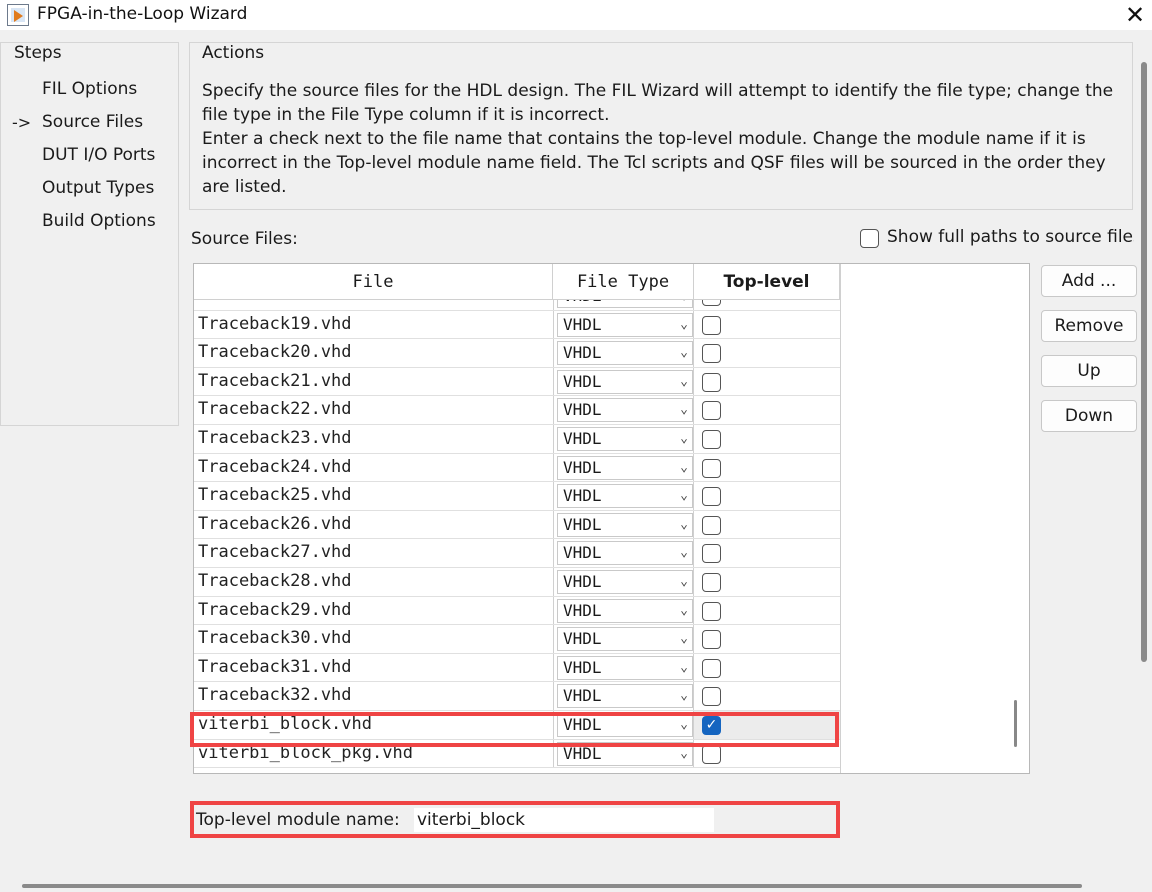  Describe the element at coordinates (1144, 362) in the screenshot. I see `vertical-scrollbar` at that location.